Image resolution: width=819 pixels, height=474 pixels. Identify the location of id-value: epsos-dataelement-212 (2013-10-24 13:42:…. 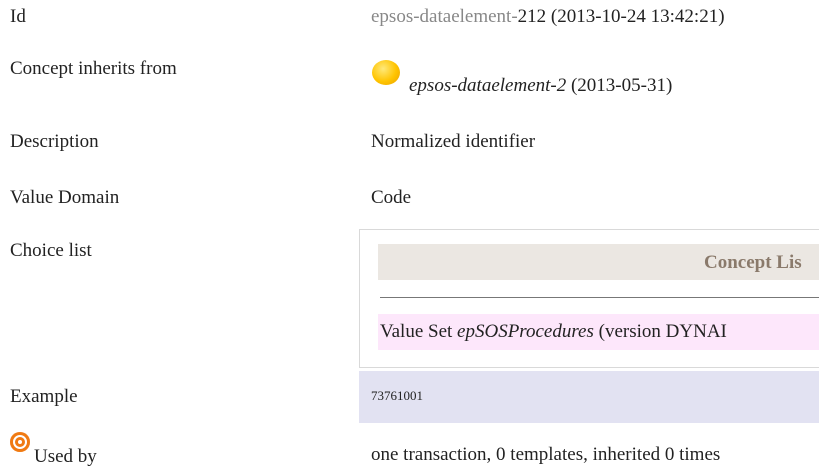
(548, 17).